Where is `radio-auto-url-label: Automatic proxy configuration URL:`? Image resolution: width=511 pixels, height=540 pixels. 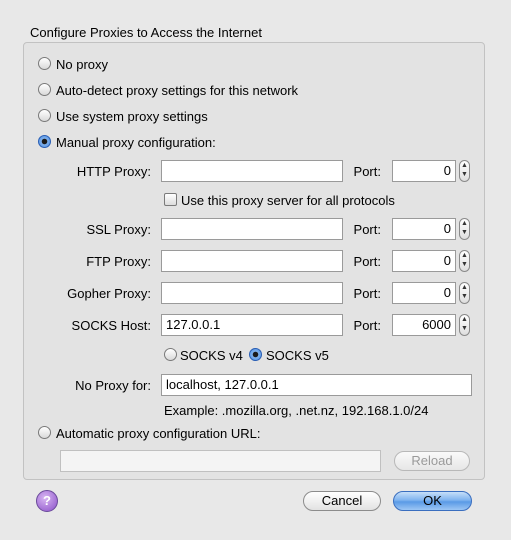
radio-auto-url-label: Automatic proxy configuration URL: is located at coordinates (158, 433).